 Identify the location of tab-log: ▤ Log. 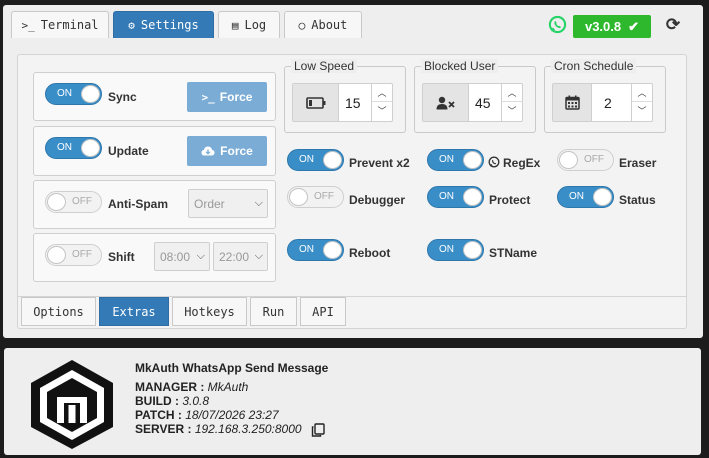
(249, 24).